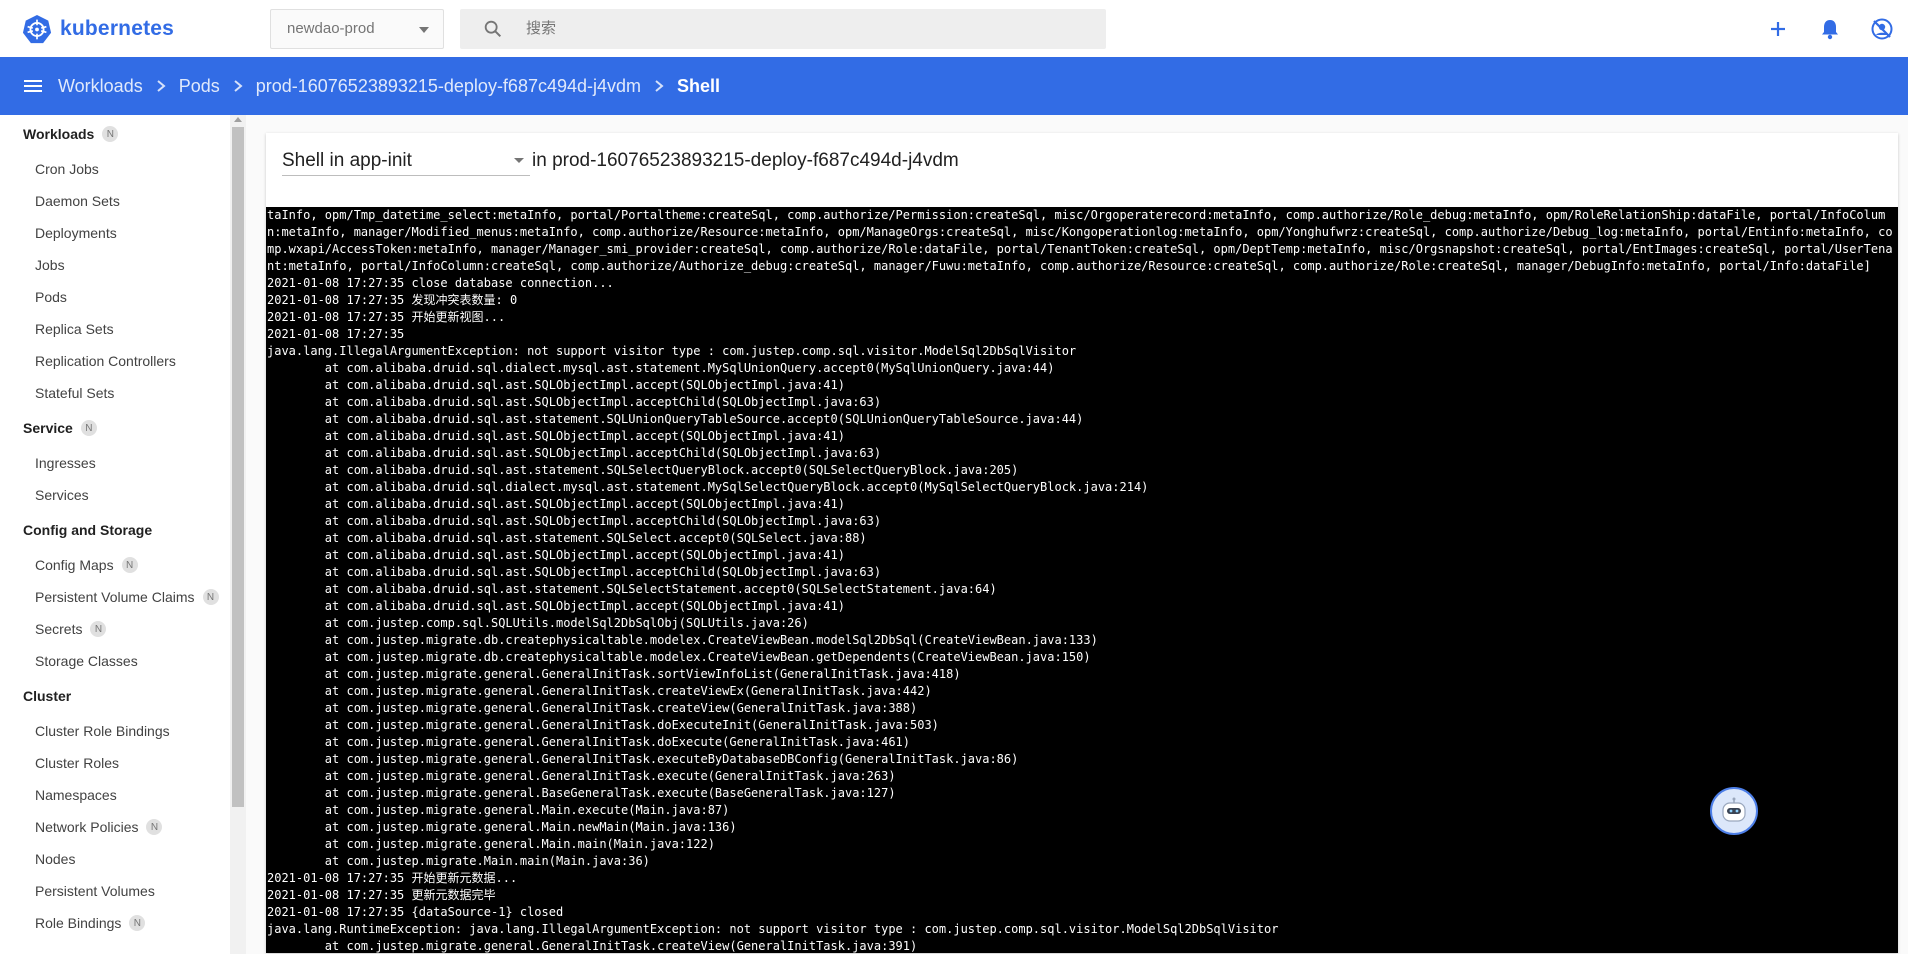 The height and width of the screenshot is (954, 1908). I want to click on user-button, so click(1882, 28).